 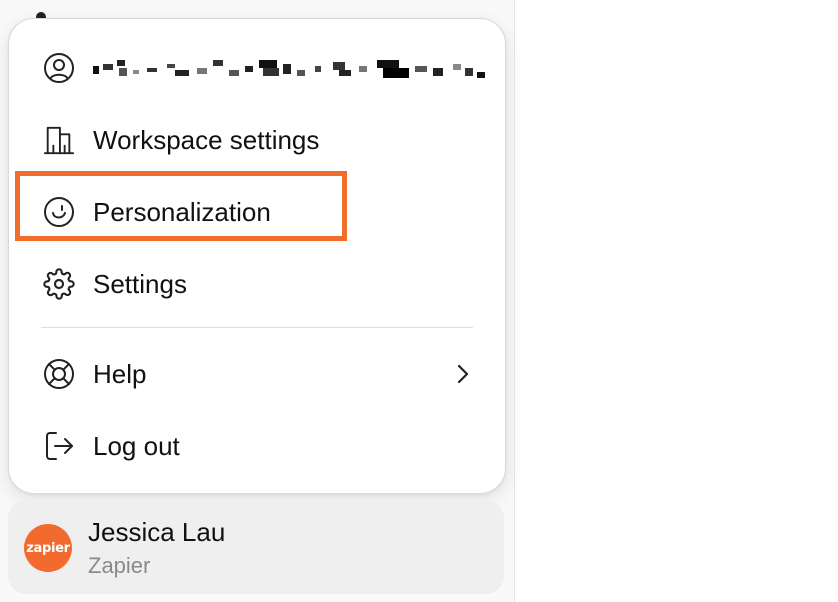 What do you see at coordinates (59, 374) in the screenshot?
I see `lifebuoy-icon` at bounding box center [59, 374].